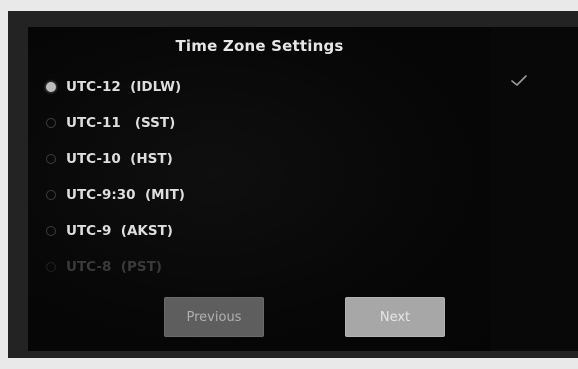 This screenshot has height=369, width=578. Describe the element at coordinates (196, 87) in the screenshot. I see `time-zone-option-utc-12: UTC-12 (IDLW)` at that location.